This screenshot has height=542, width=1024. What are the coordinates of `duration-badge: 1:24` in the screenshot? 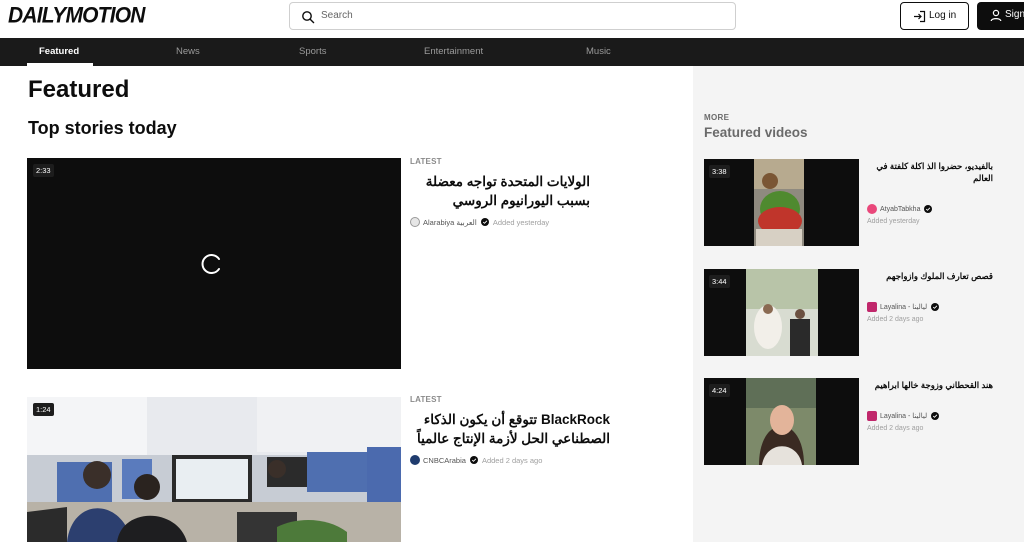 It's located at (43, 409).